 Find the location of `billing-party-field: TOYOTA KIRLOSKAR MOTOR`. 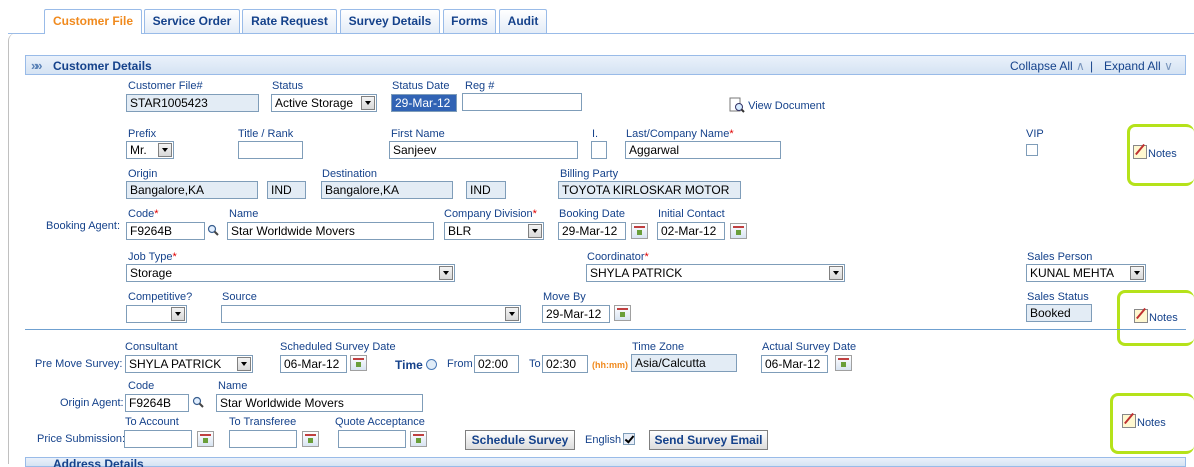

billing-party-field: TOYOTA KIRLOSKAR MOTOR is located at coordinates (649, 190).